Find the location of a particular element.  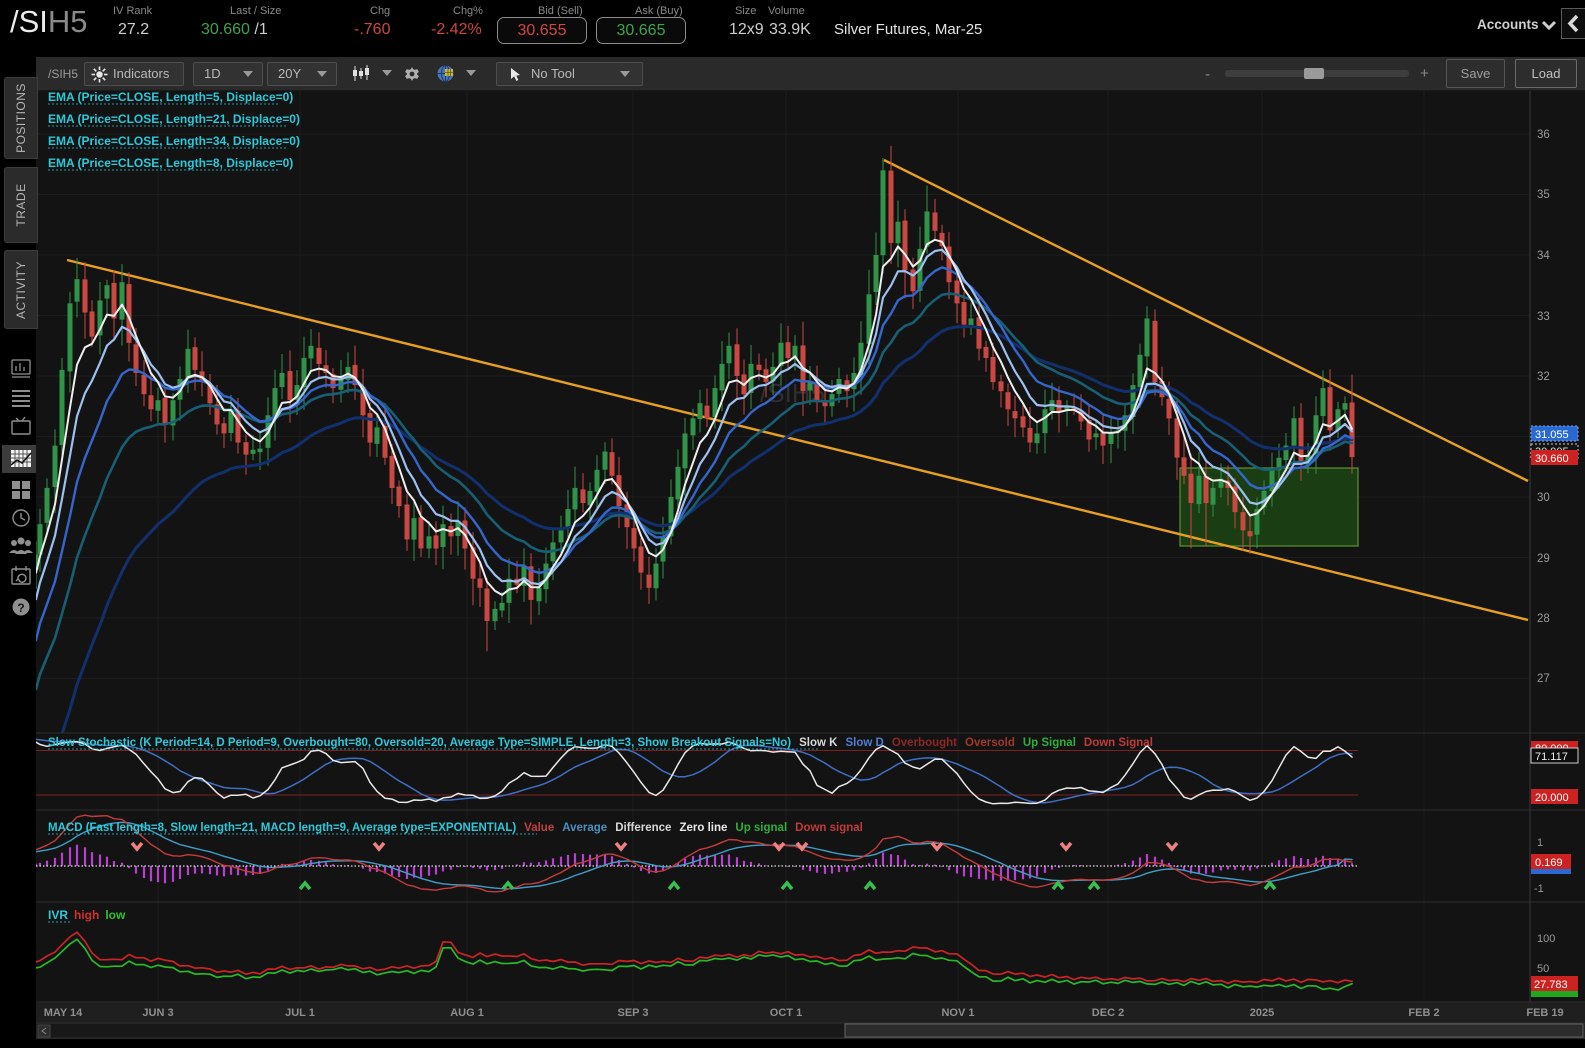

svg-text: 50 is located at coordinates (1543, 969).